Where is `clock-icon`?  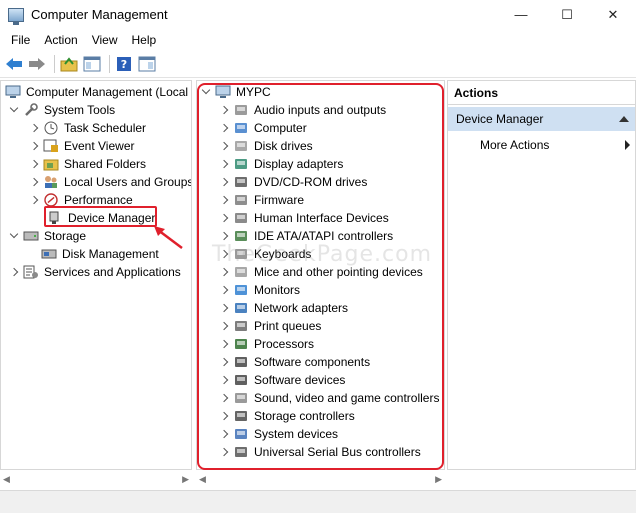
clock-icon is located at coordinates (51, 128).